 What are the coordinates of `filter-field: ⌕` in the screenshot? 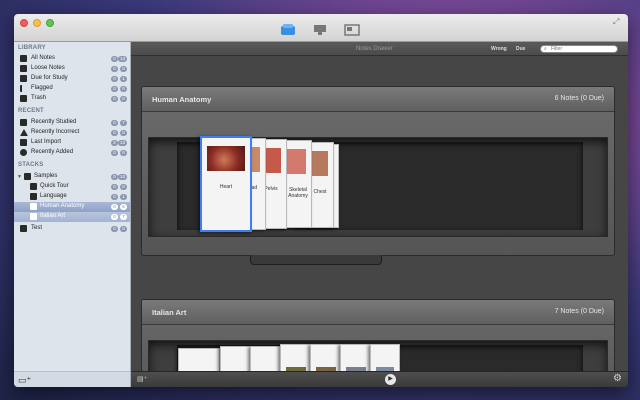 It's located at (579, 49).